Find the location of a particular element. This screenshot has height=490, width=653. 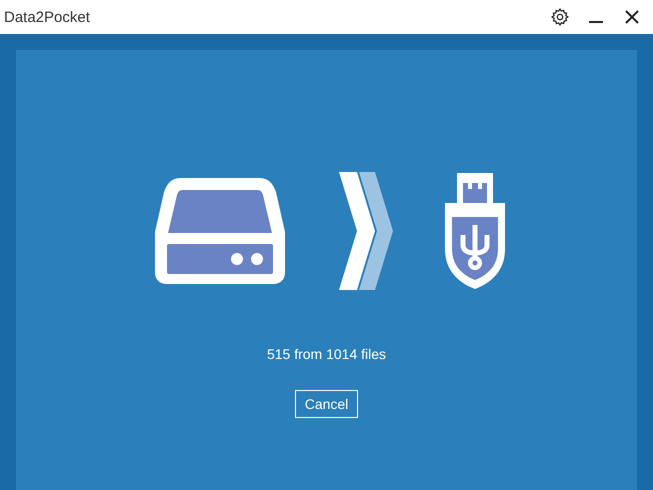

settings-icon is located at coordinates (560, 17).